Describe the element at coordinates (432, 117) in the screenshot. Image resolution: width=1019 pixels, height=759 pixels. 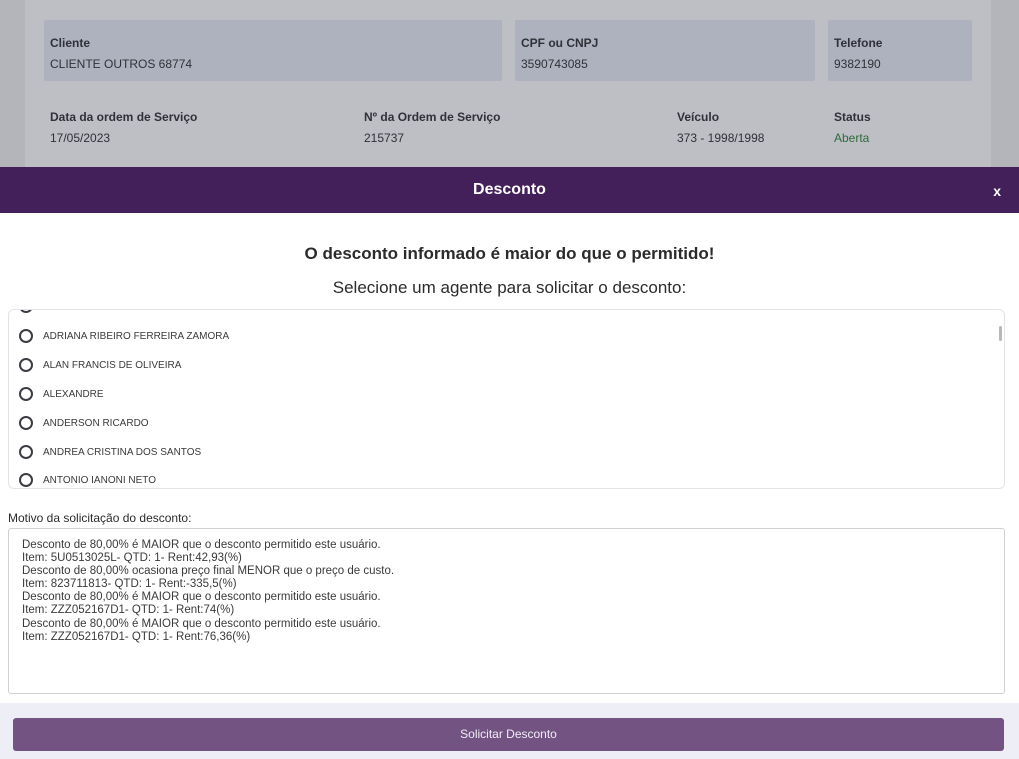
I see `numero-ordem-label: Nº da Ordem de Serviço` at that location.